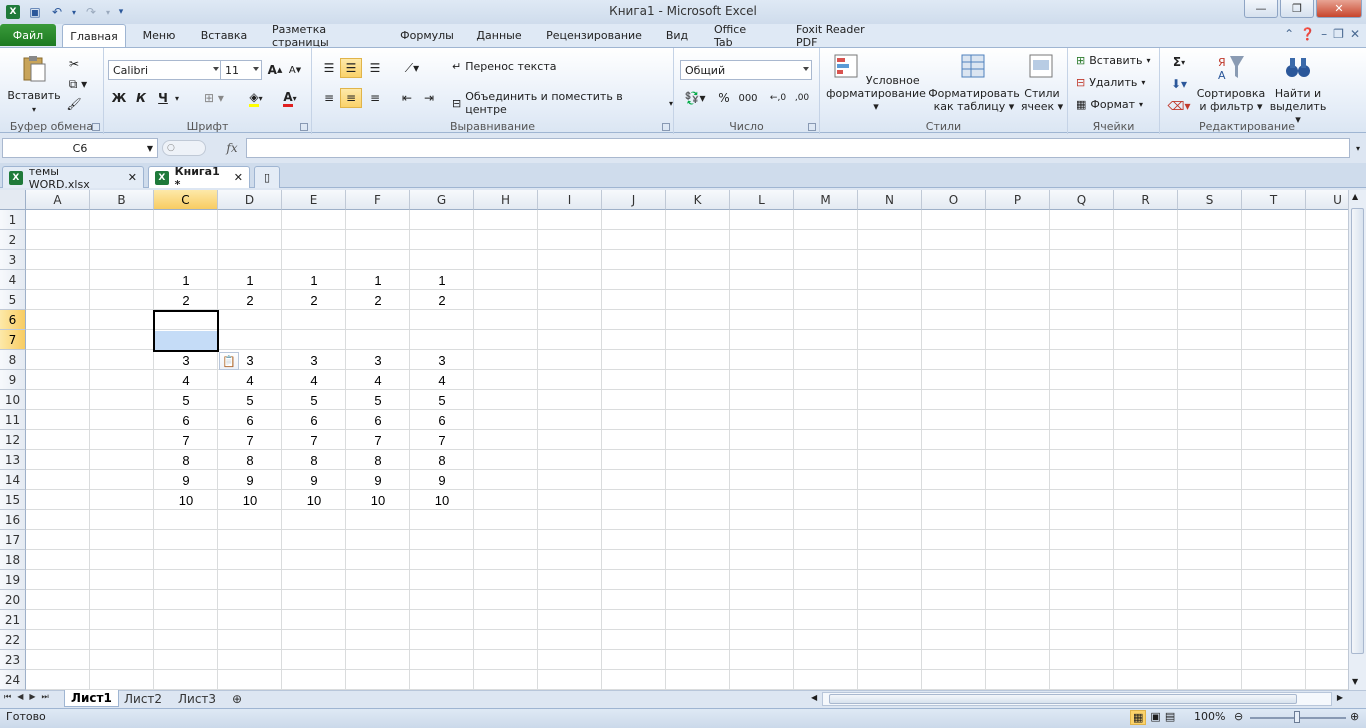  Describe the element at coordinates (1339, 9) in the screenshot. I see `close-button: ✕` at that location.